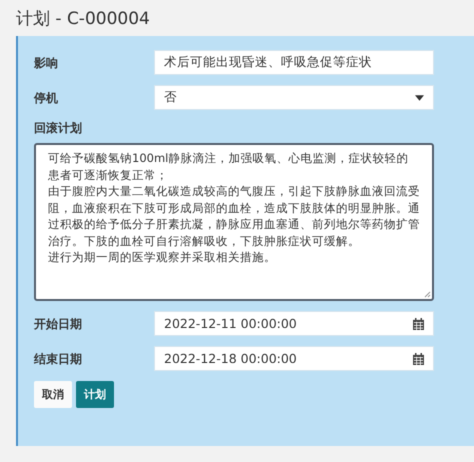 Image resolution: width=474 pixels, height=462 pixels. What do you see at coordinates (294, 323) in the screenshot?
I see `date-field: 2022-12-11 00:00:00` at bounding box center [294, 323].